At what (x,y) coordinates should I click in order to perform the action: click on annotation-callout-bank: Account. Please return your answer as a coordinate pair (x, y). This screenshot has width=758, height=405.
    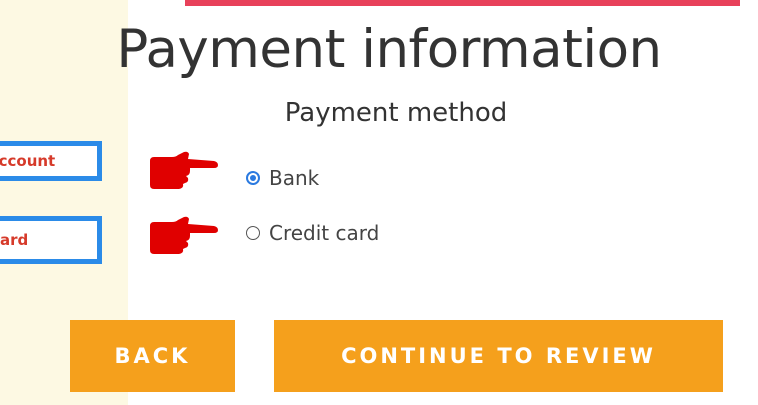
    Looking at the image, I should click on (51, 161).